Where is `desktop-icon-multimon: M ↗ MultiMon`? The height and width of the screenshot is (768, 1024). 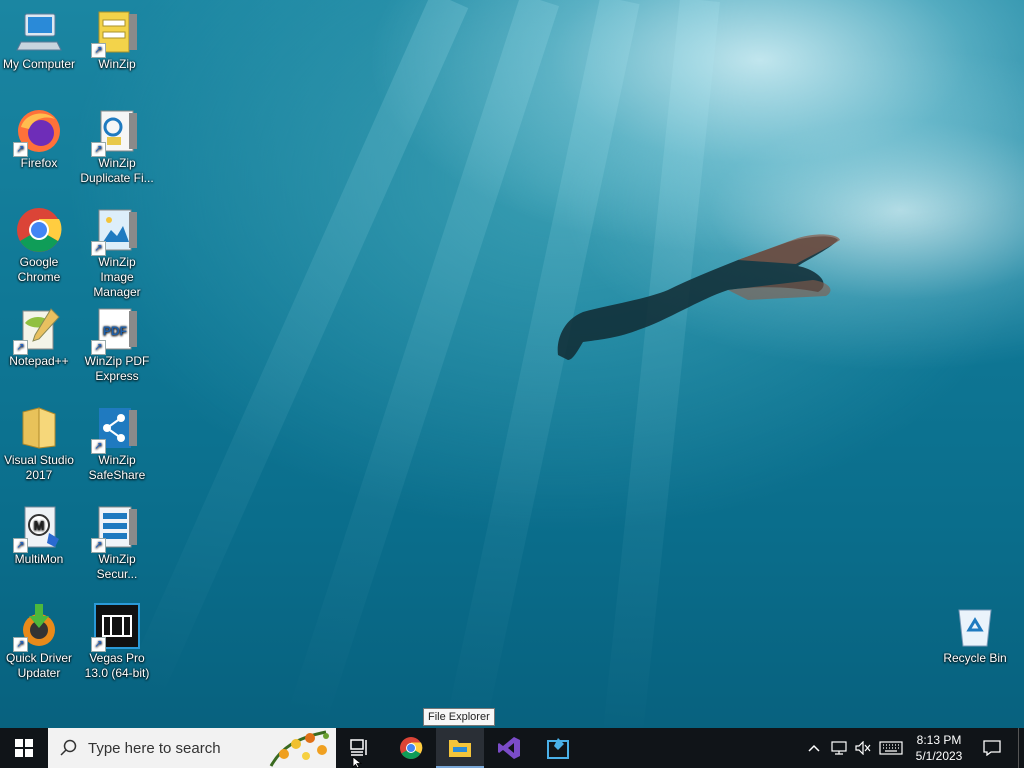 desktop-icon-multimon: M ↗ MultiMon is located at coordinates (39, 532).